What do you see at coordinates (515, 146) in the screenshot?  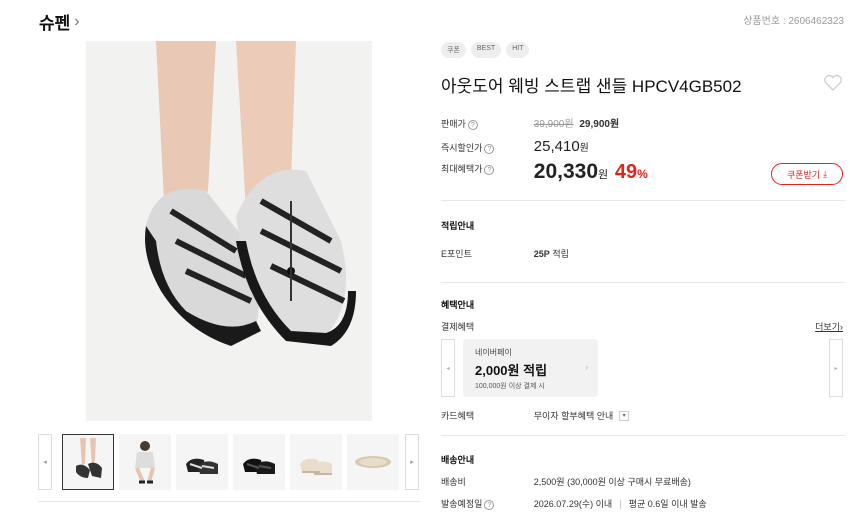 I see `instant-price-row: 즉시할인가? 25,410원` at bounding box center [515, 146].